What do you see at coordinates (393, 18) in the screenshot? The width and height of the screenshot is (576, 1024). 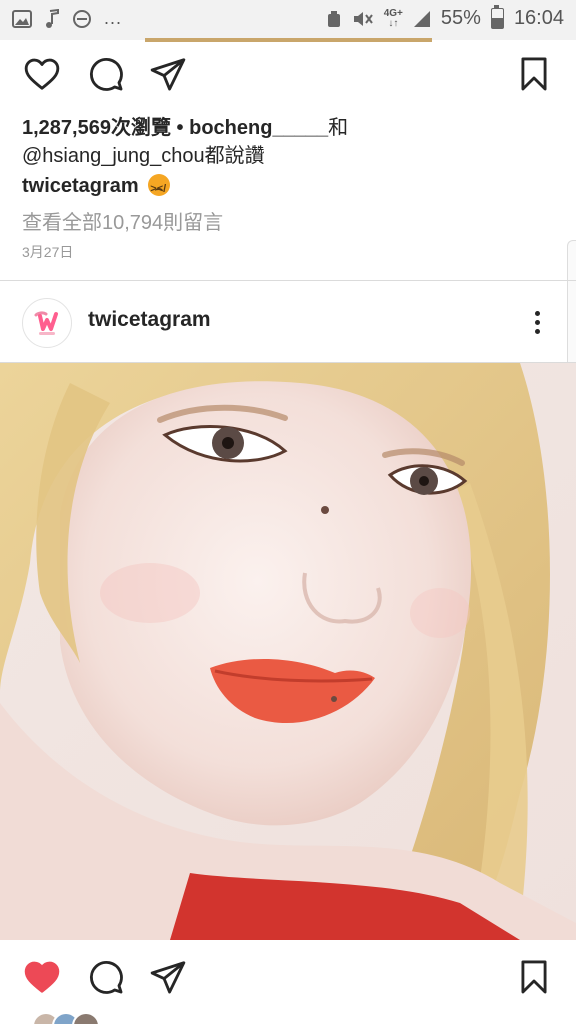 I see `network-type: 4G+ ↓↑` at bounding box center [393, 18].